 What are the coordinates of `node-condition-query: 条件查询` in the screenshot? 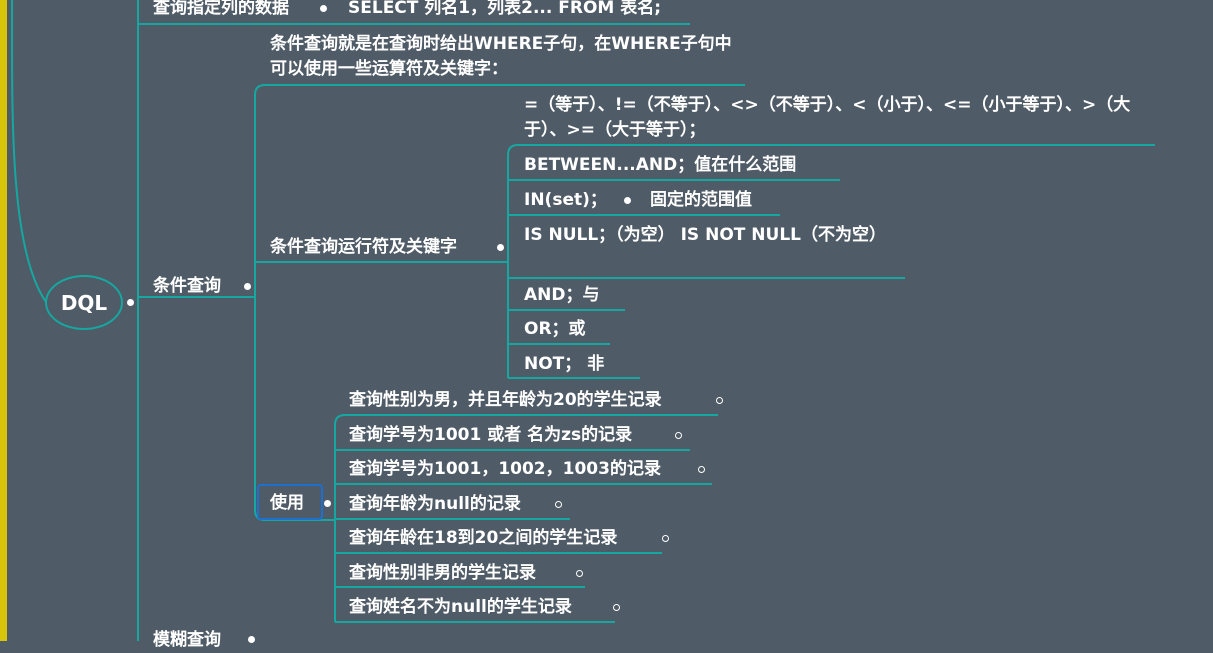 It's located at (187, 286).